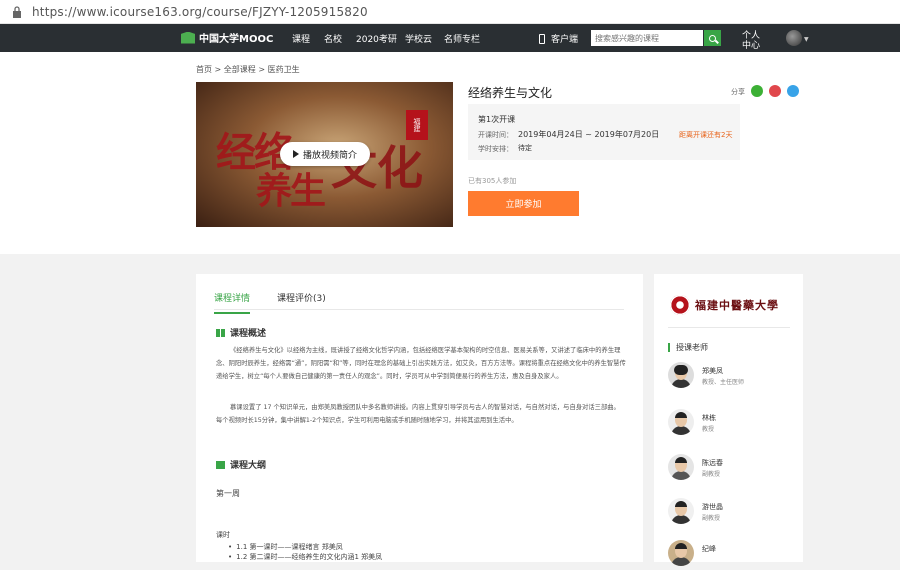 Image resolution: width=900 pixels, height=570 pixels. I want to click on search-input, so click(647, 38).